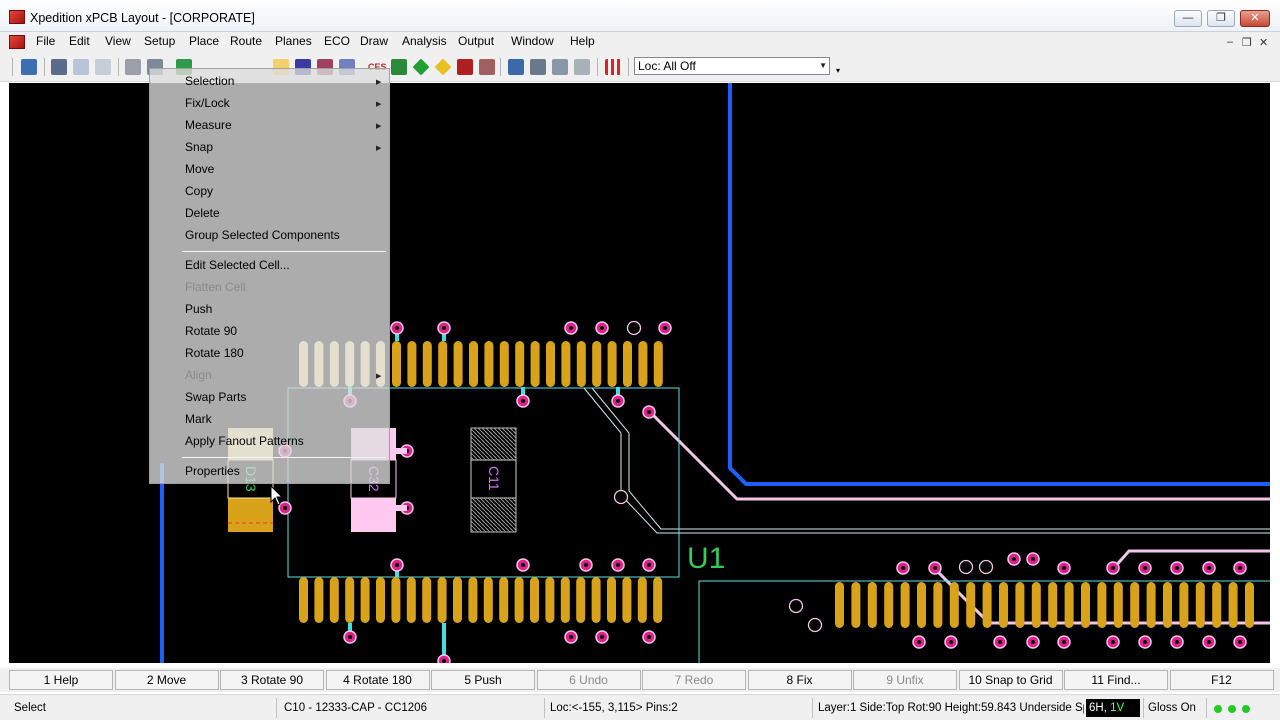 This screenshot has height=720, width=1280. Describe the element at coordinates (293, 41) in the screenshot. I see `menu-planes: Planes` at that location.